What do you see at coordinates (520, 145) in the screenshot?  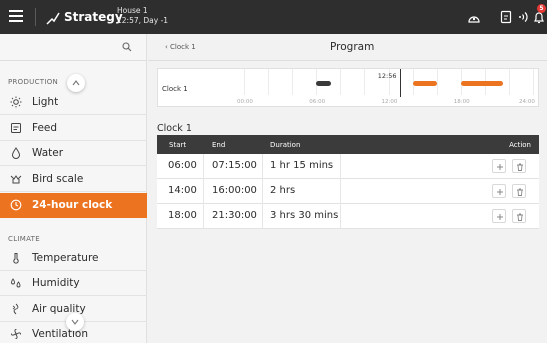 I see `column-action: Action` at bounding box center [520, 145].